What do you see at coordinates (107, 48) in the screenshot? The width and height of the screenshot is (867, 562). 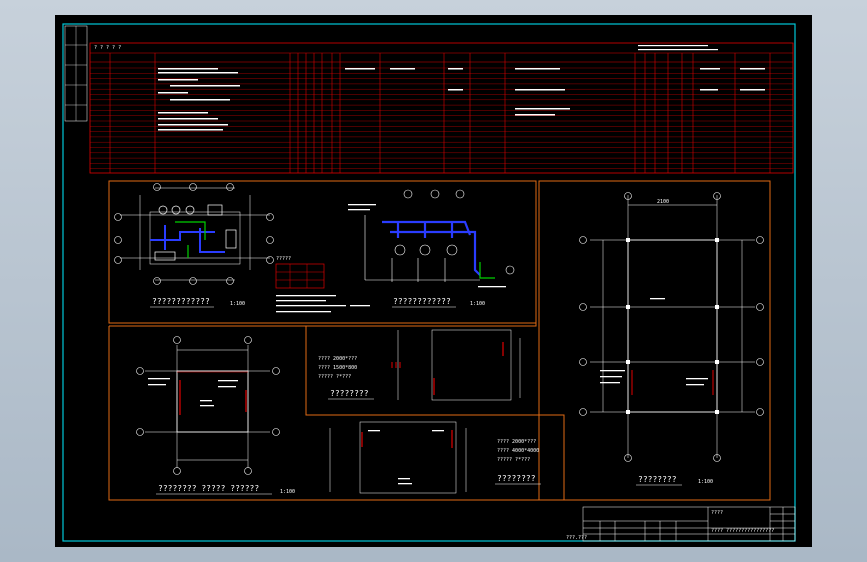 I see `table-header-code: ? ? ? ? ?` at bounding box center [107, 48].